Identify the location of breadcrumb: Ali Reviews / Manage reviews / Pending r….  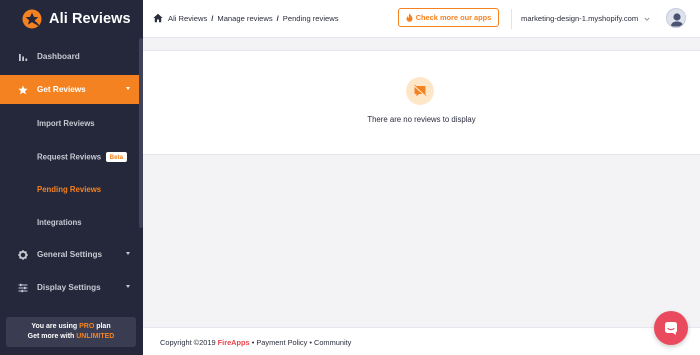
(246, 18).